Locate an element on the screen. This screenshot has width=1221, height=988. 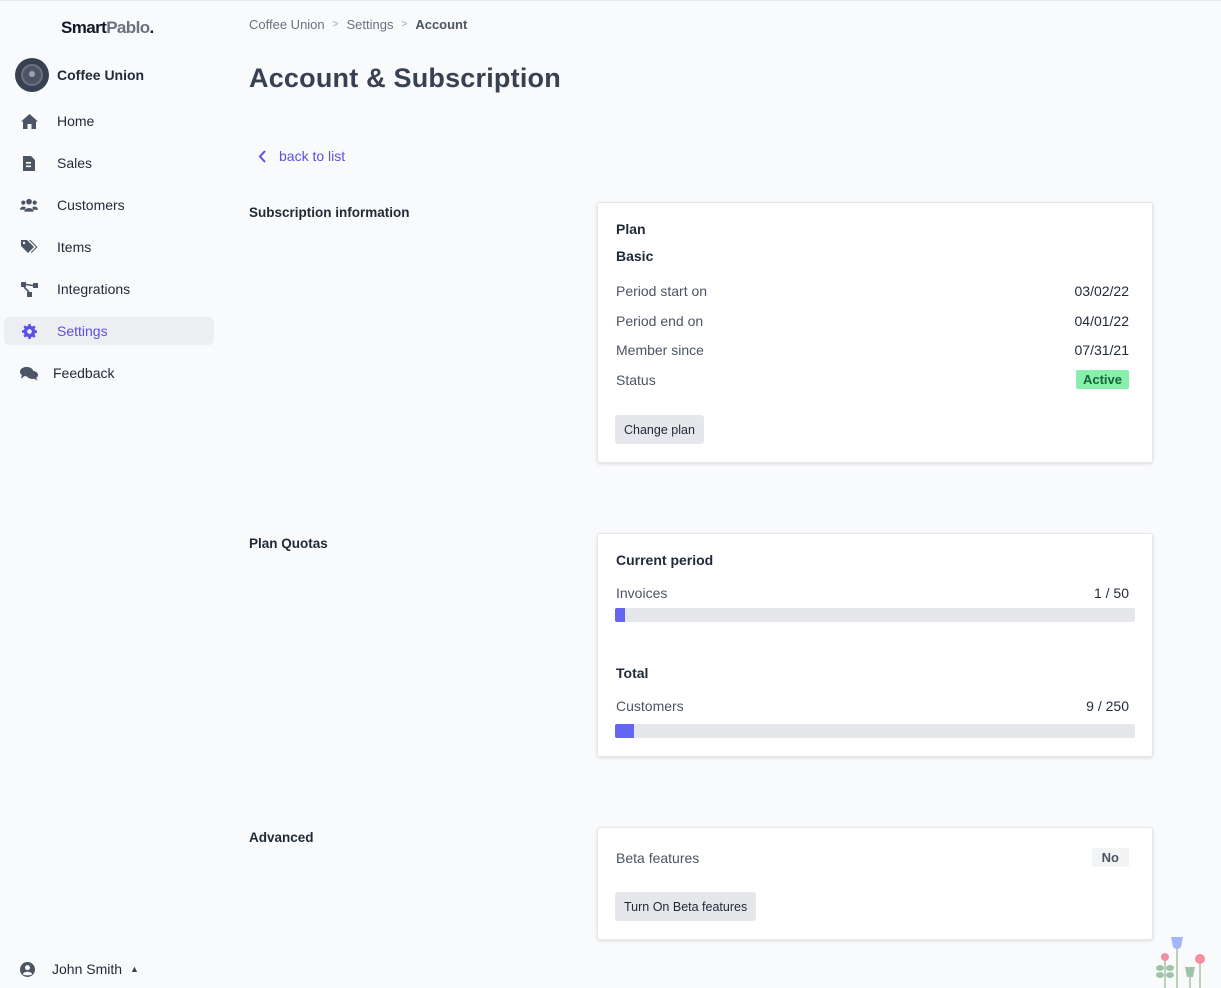
caret-up-icon: ▲ is located at coordinates (134, 969).